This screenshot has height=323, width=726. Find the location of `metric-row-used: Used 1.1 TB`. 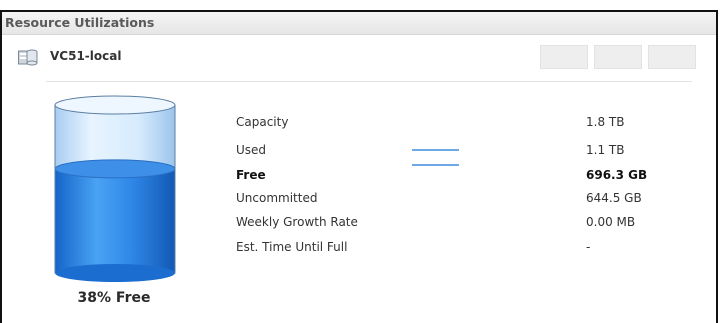

metric-row-used: Used 1.1 TB is located at coordinates (466, 153).